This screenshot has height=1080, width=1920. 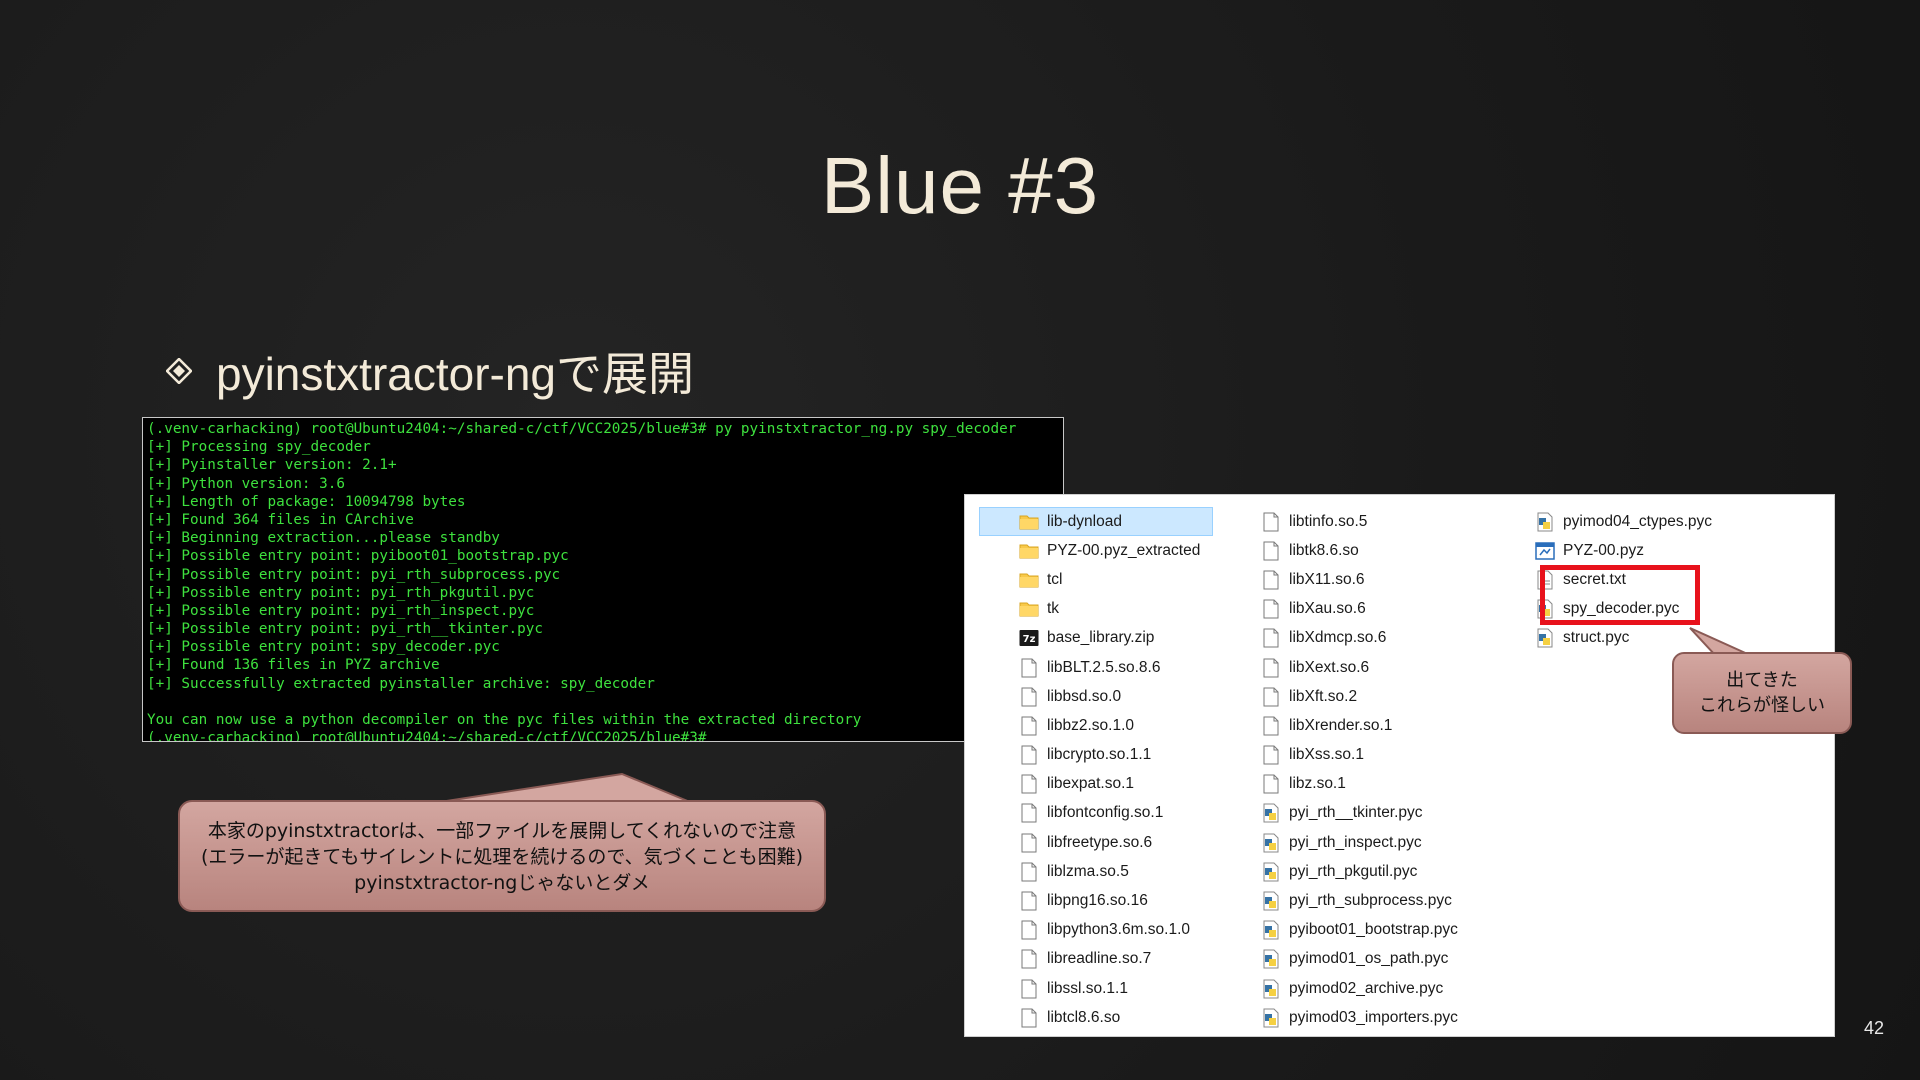 I want to click on bullet-text: pyinstxtractor-ngで展開, so click(x=455, y=374).